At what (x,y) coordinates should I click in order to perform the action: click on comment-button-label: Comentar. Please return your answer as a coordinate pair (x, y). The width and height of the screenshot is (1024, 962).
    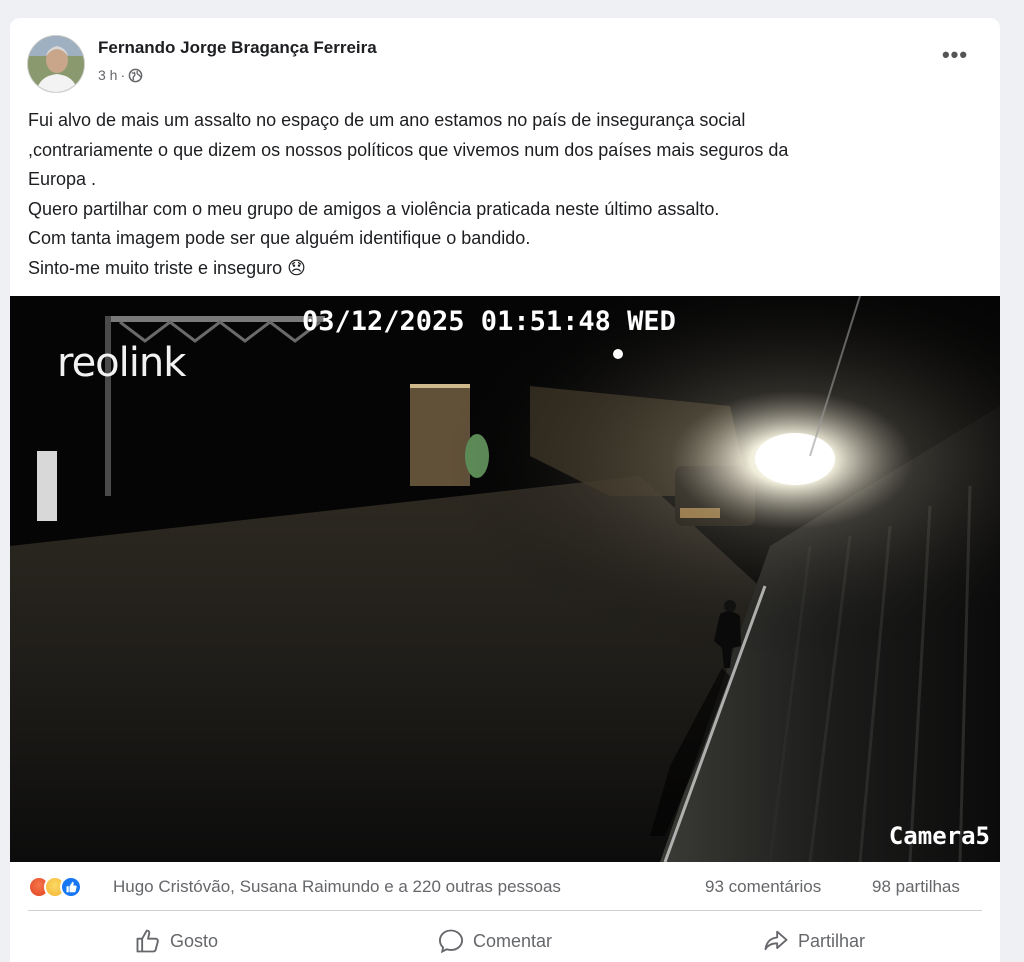
    Looking at the image, I should click on (513, 940).